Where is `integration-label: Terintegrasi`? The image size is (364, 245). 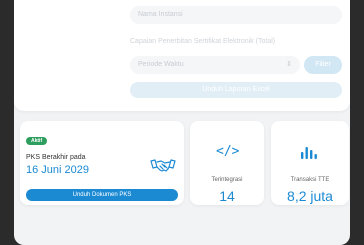
integration-label: Terintegrasi is located at coordinates (227, 180).